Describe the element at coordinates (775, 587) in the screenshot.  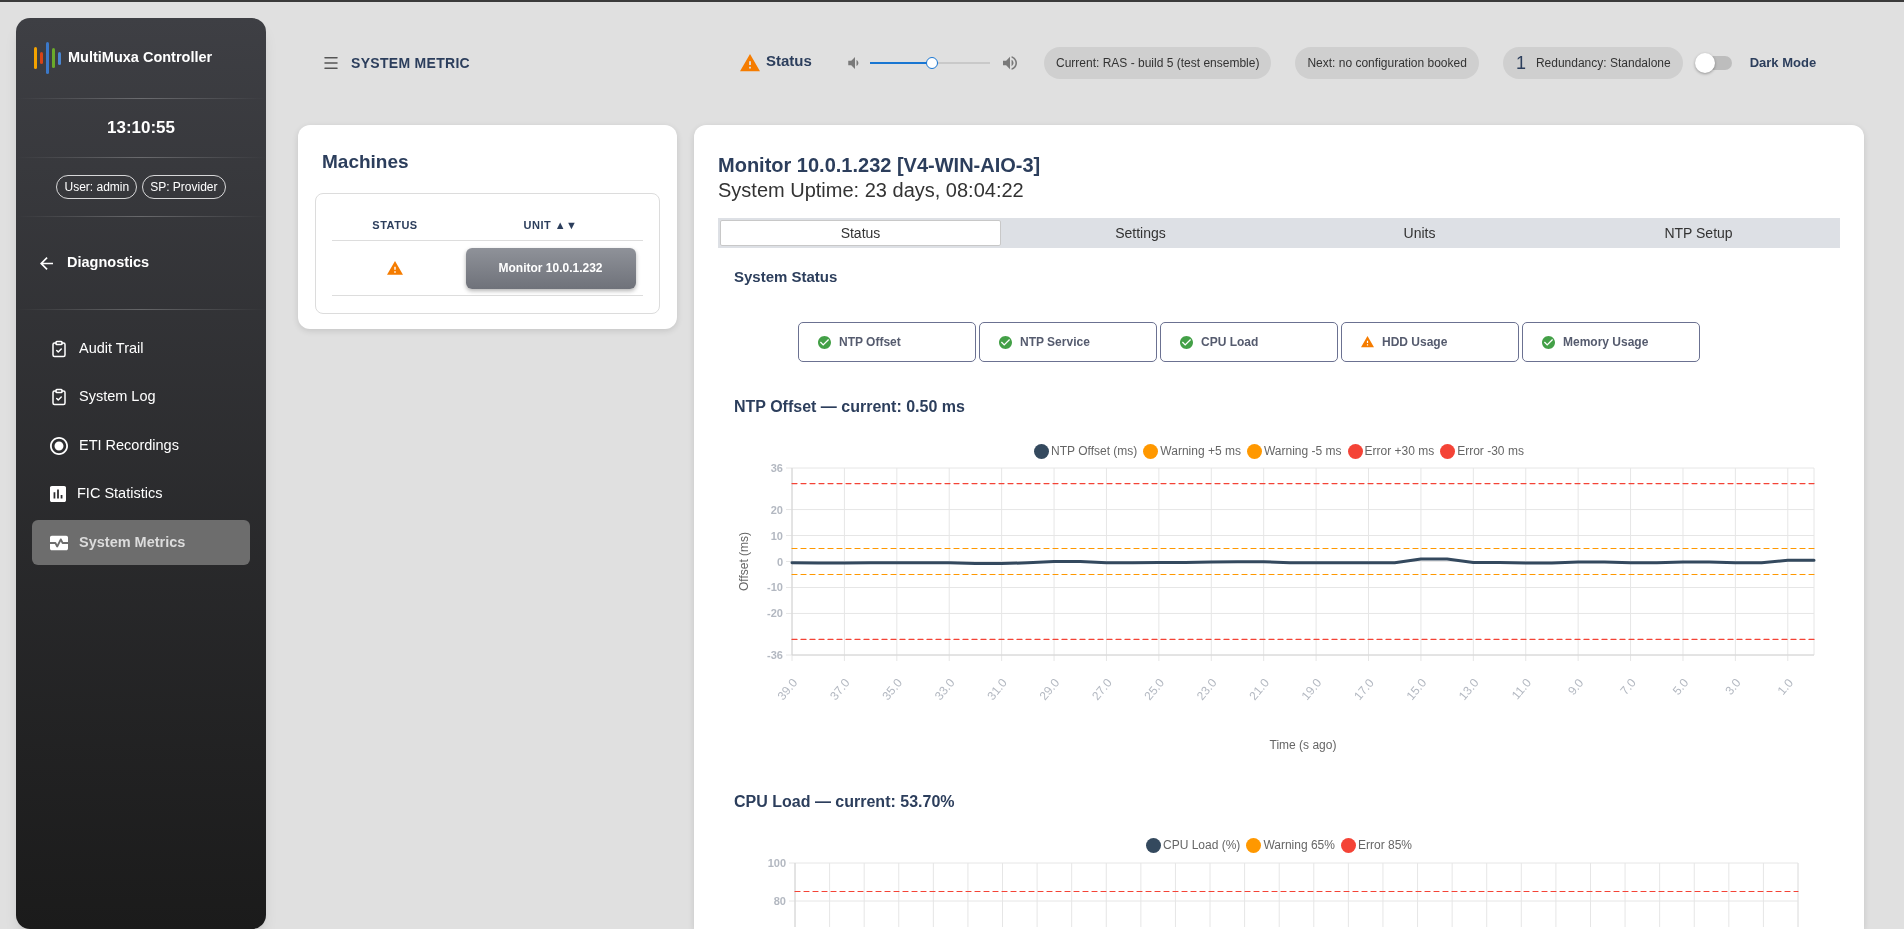
I see `axis-tick-label: -10` at that location.